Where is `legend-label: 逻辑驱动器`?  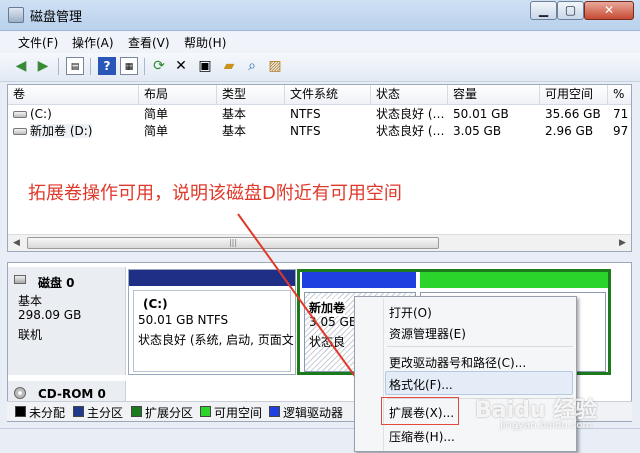
legend-label: 逻辑驱动器 is located at coordinates (313, 413).